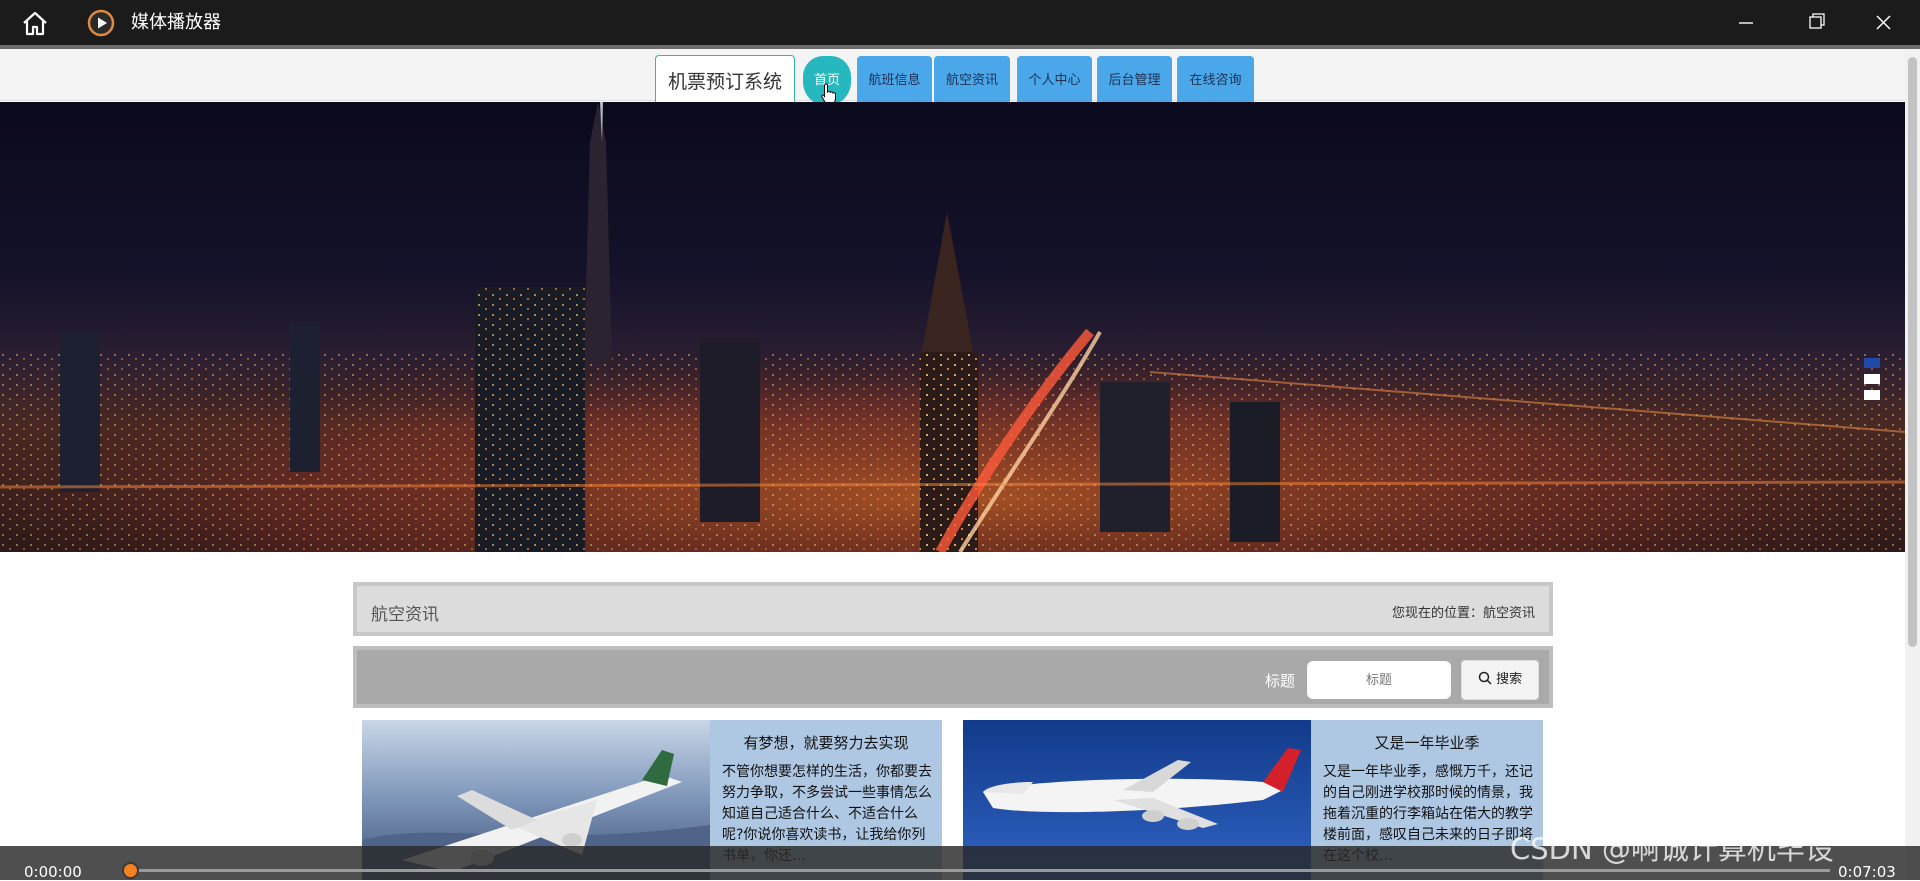  What do you see at coordinates (1379, 680) in the screenshot?
I see `search-input` at bounding box center [1379, 680].